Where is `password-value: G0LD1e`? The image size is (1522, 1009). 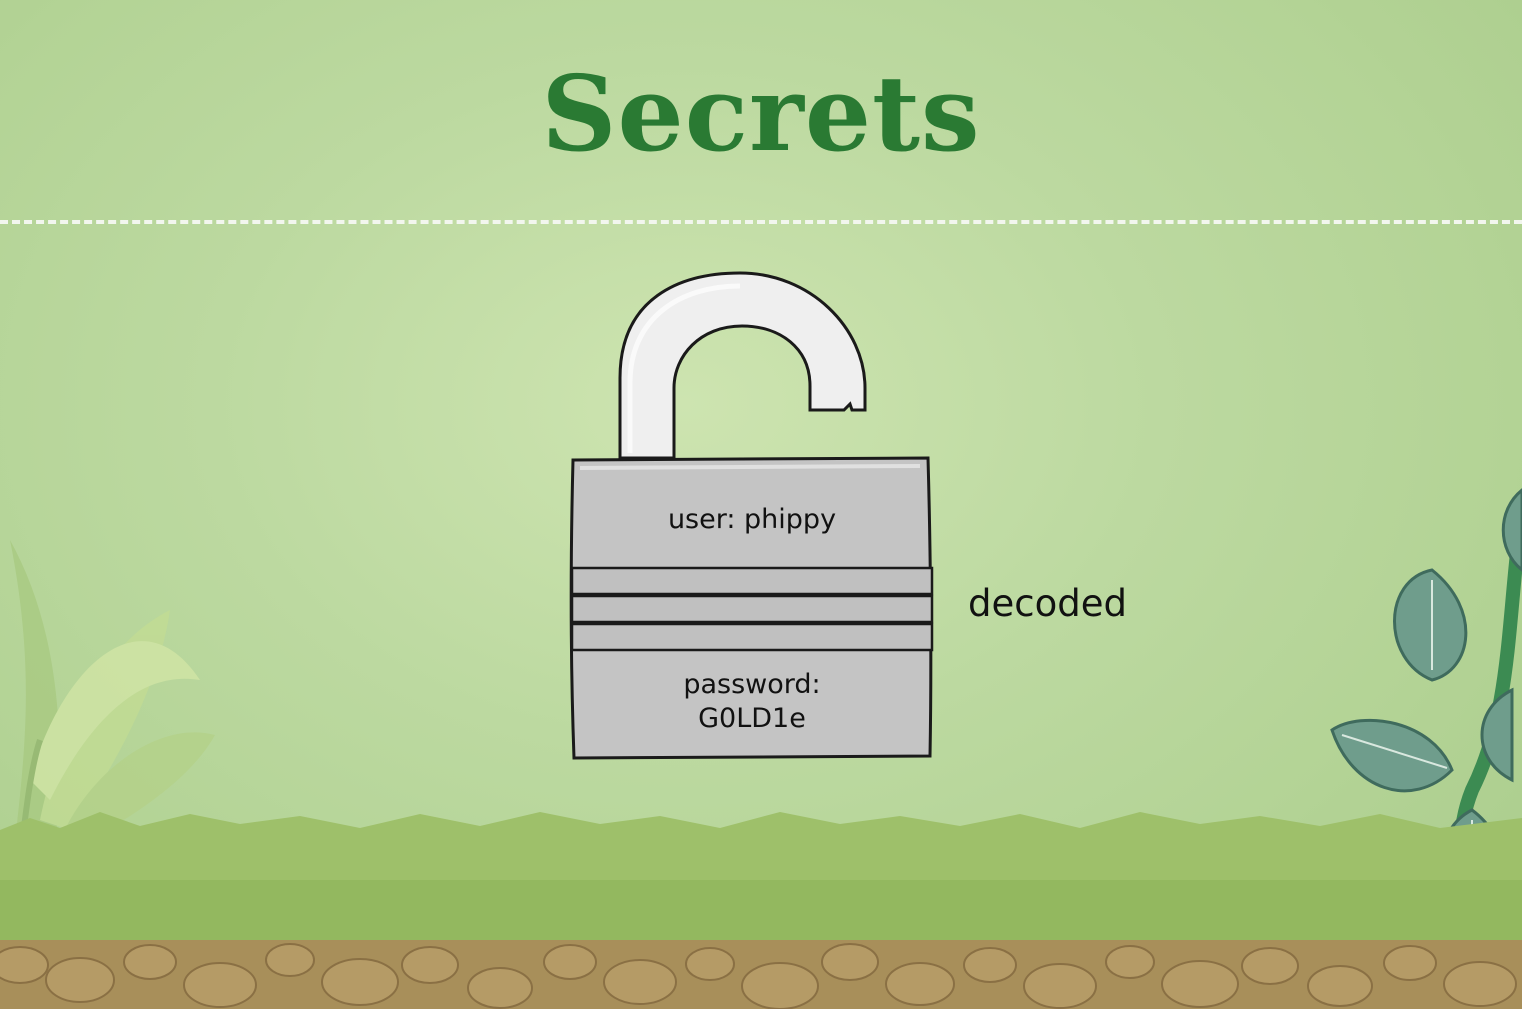 password-value: G0LD1e is located at coordinates (752, 718).